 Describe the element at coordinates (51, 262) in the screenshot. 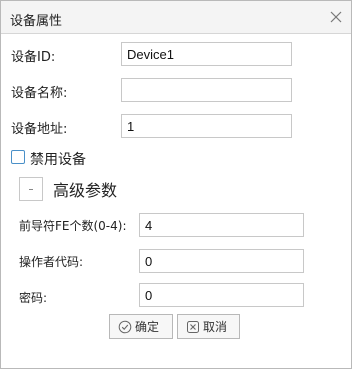

I see `operator-code-label: 操作者代码:` at that location.